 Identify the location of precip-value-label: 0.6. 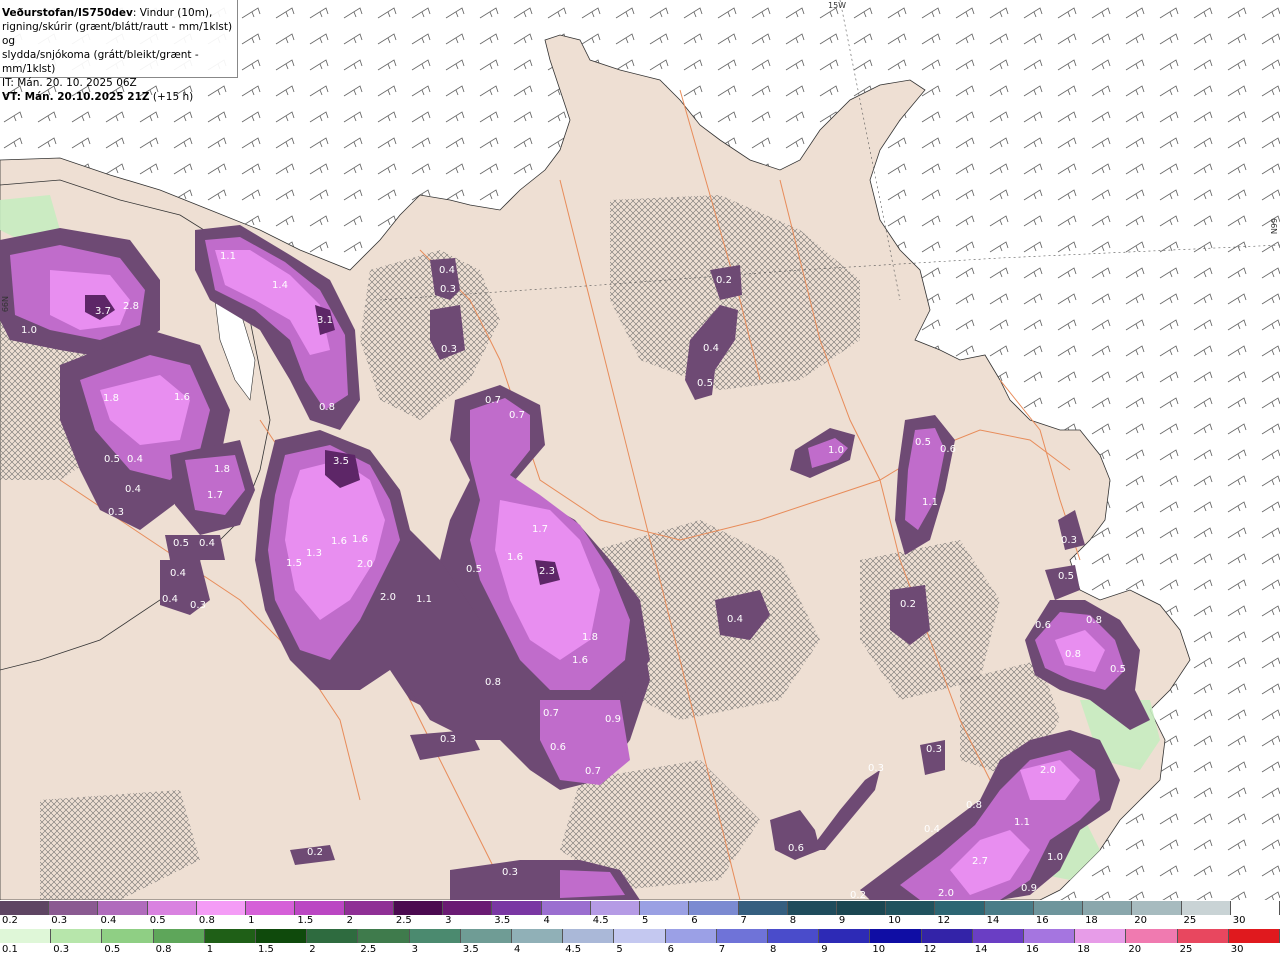
(558, 747).